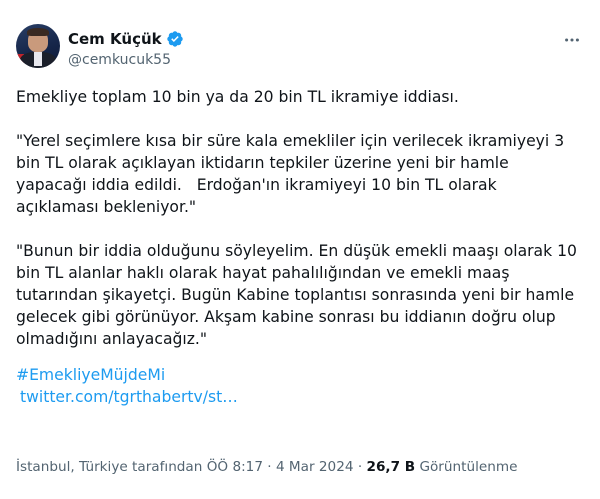 This screenshot has width=600, height=499. I want to click on verified-badge-icon, so click(175, 39).